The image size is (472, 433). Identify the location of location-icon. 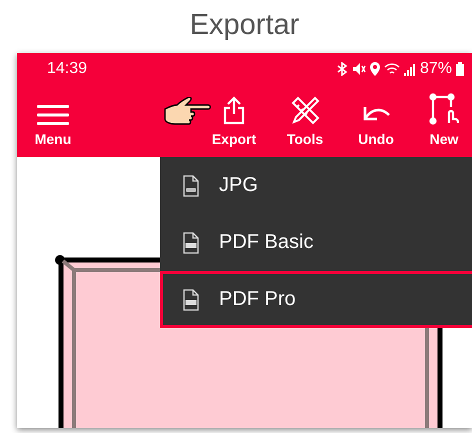
(375, 69).